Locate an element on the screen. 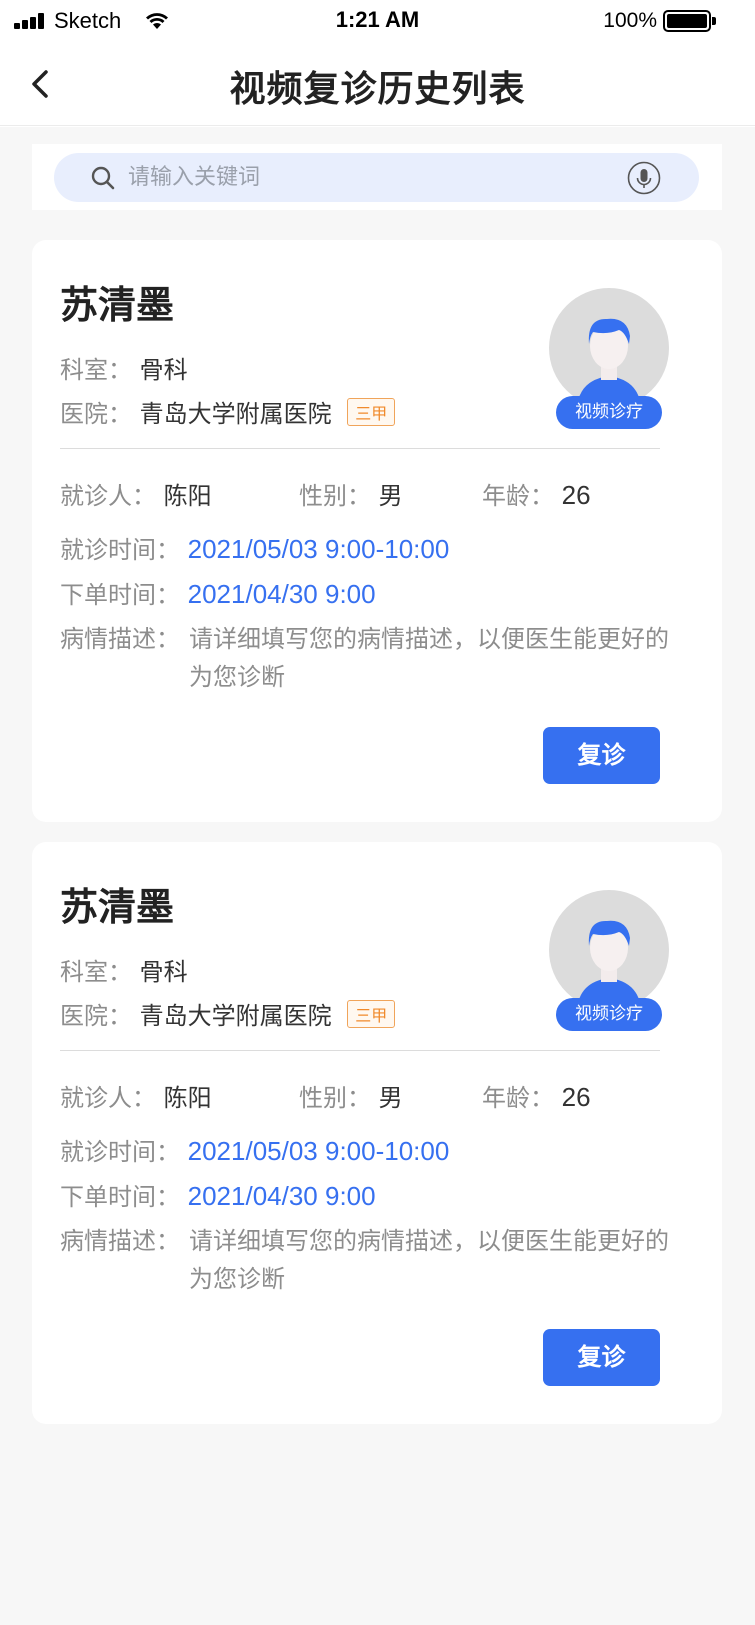  search-bar is located at coordinates (376, 177).